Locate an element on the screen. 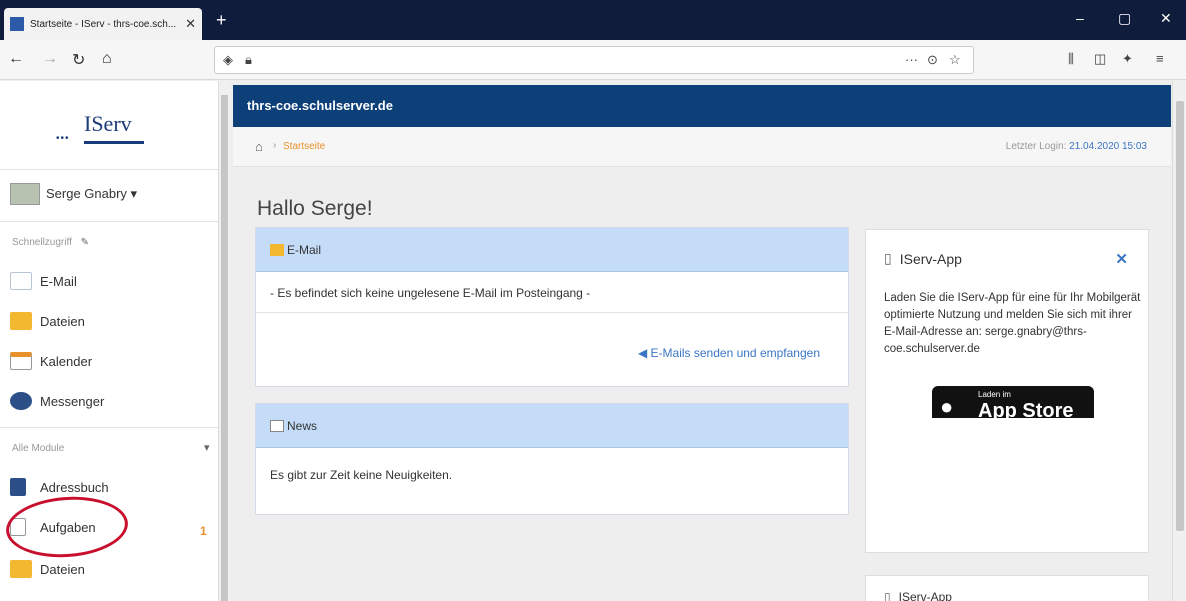  browser-nav-bar: ← → ↻ ⌂ ◈ 🔒︎ ··· ⊙ ☆ ⫼ ◫ ✦ ≡ is located at coordinates (593, 60).